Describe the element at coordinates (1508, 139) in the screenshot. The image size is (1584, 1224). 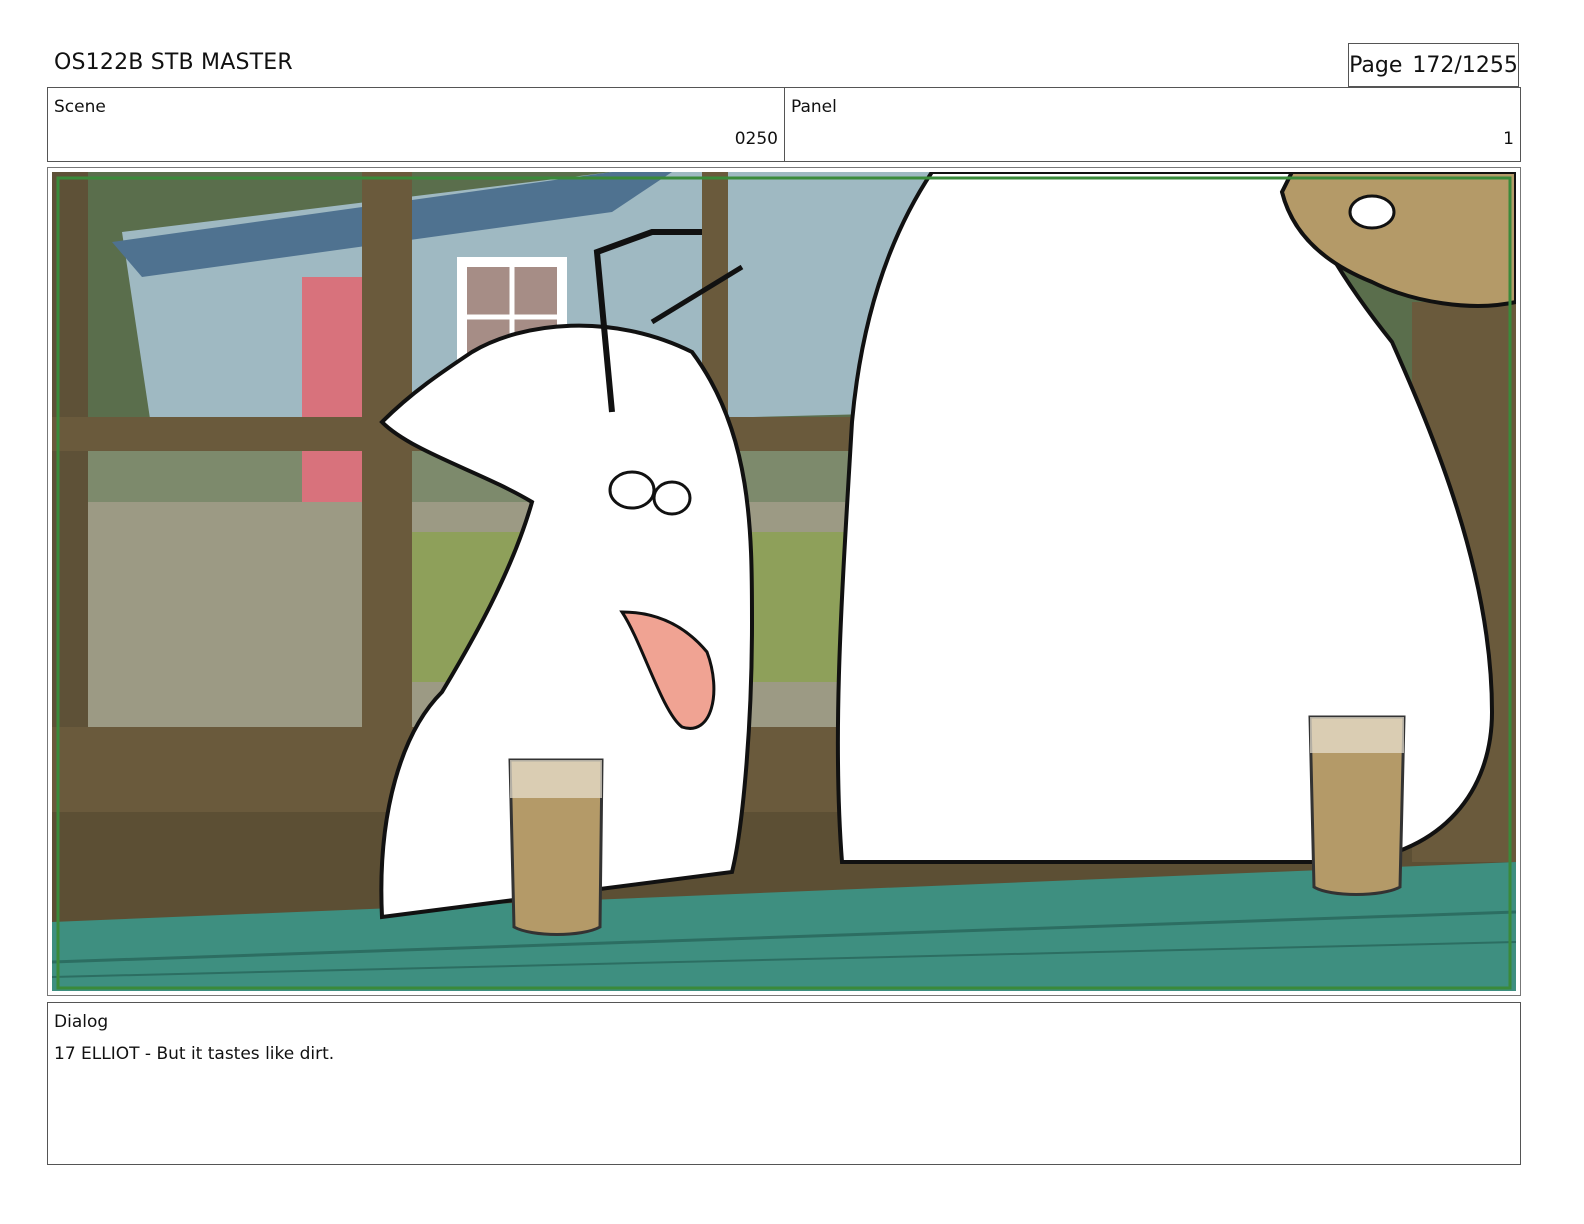
I see `panel-number: 1` at that location.